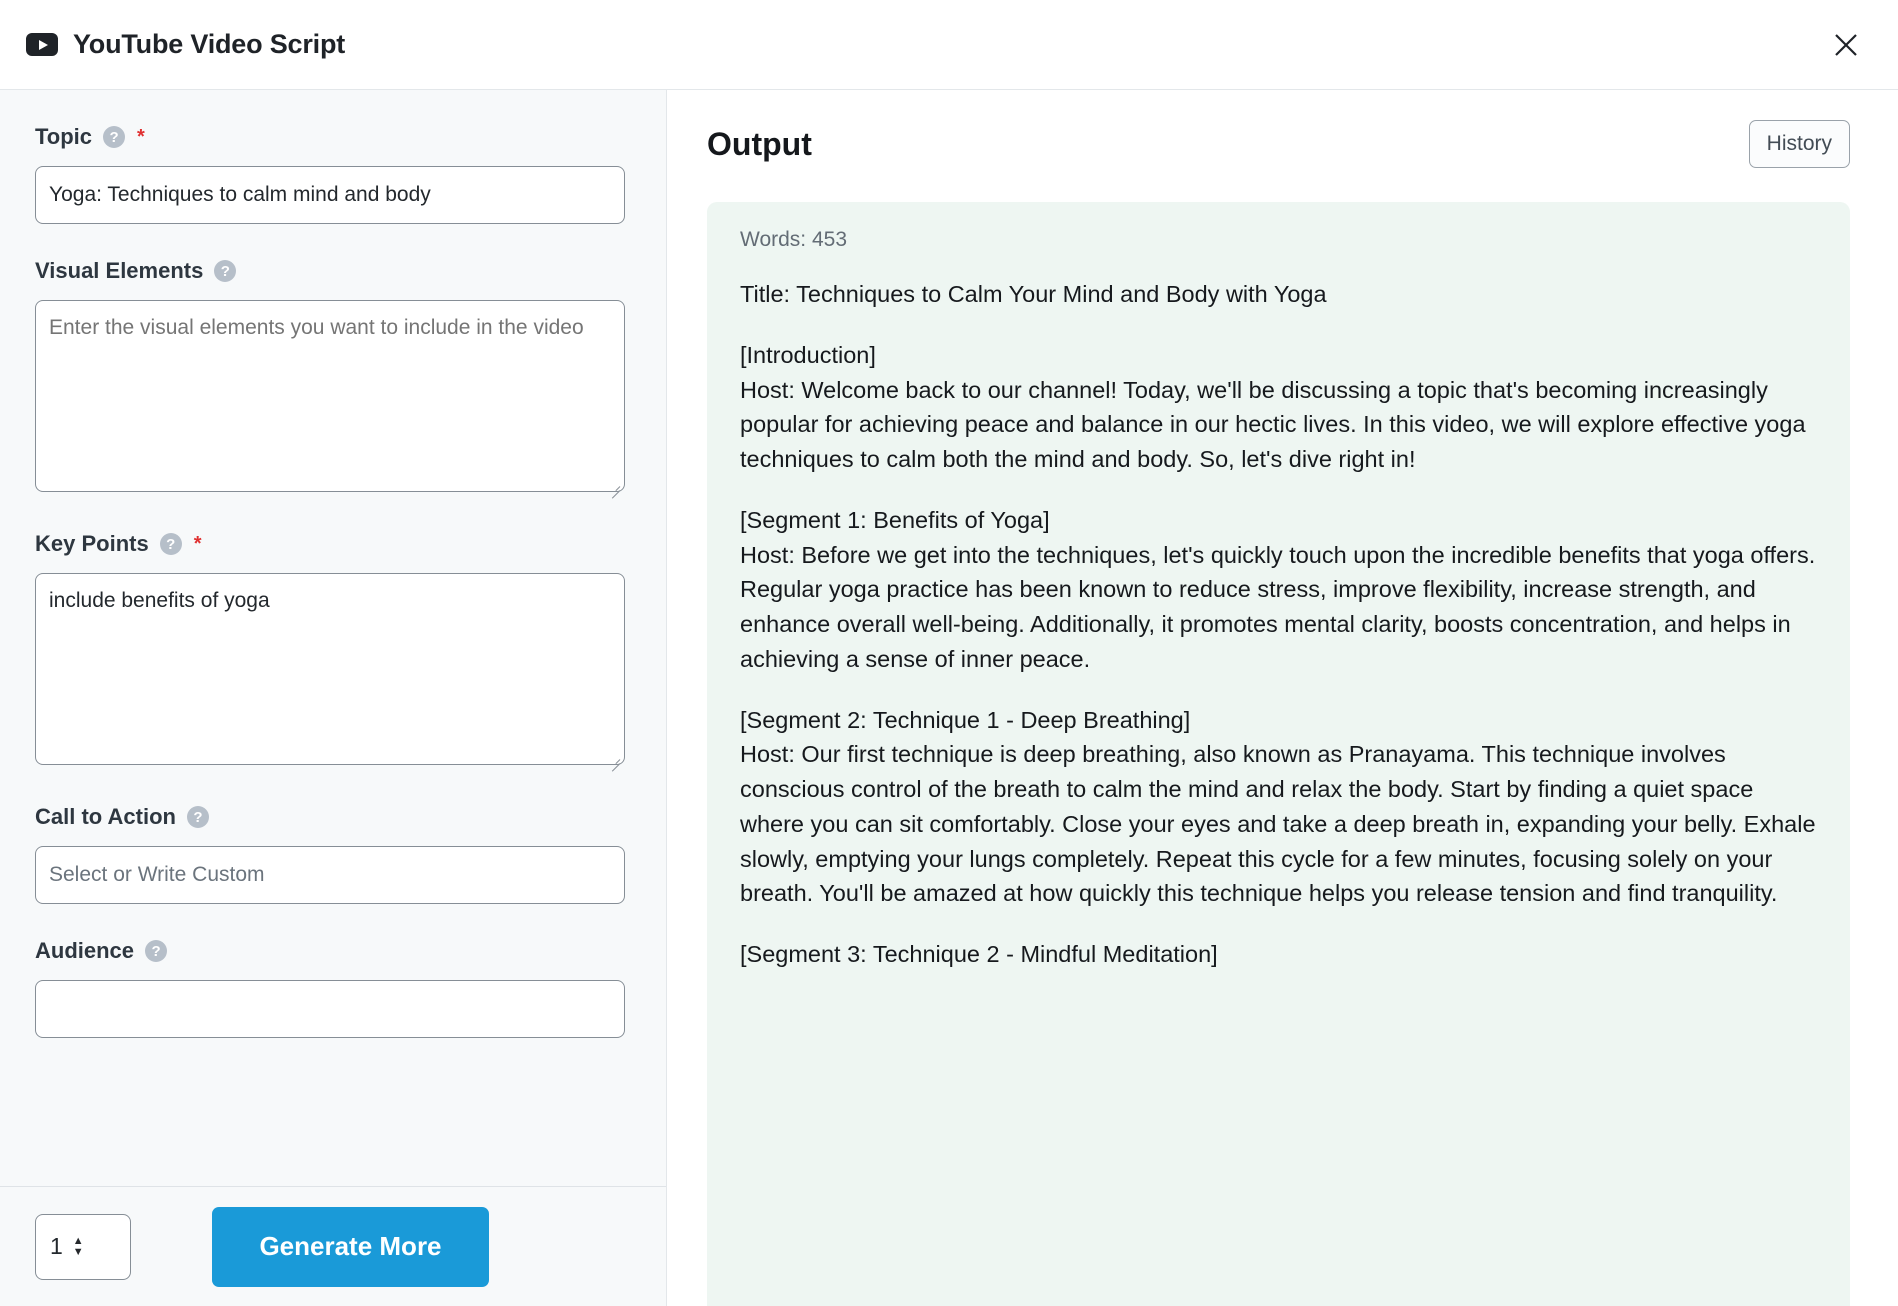 This screenshot has height=1306, width=1898. Describe the element at coordinates (333, 951) in the screenshot. I see `field-audience-label-row: Audience ?` at that location.